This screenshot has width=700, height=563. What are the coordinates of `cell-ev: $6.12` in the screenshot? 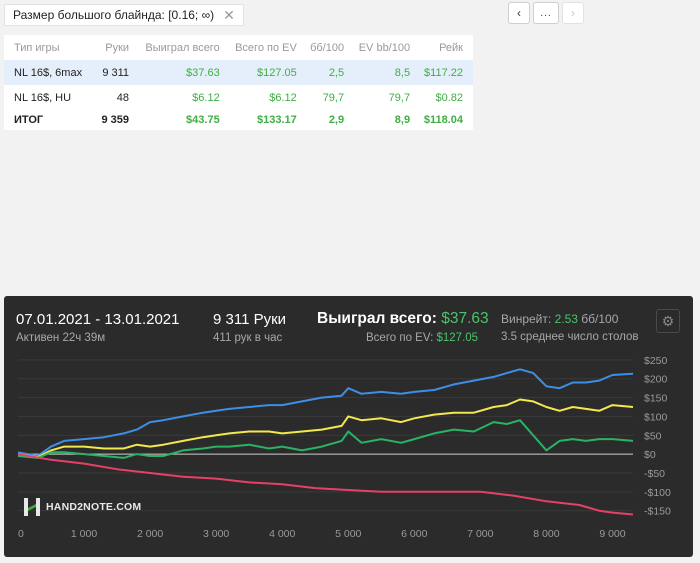 It's located at (283, 97).